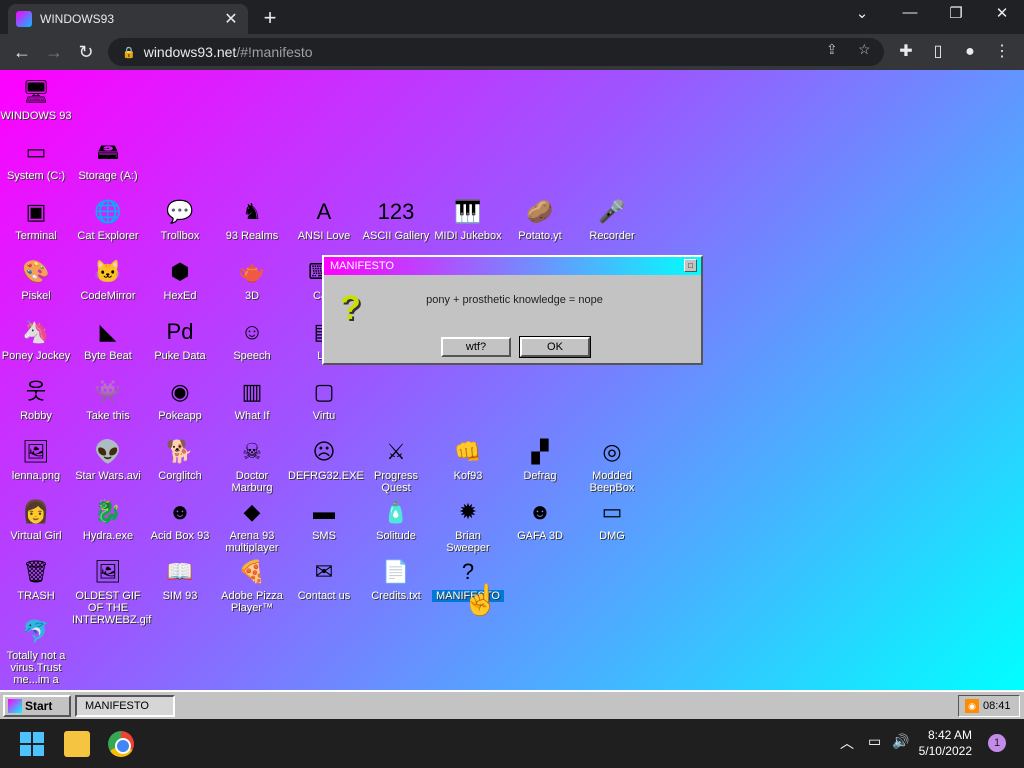 Image resolution: width=1024 pixels, height=768 pixels. I want to click on desktop-icon-adobe-pizza-player: 🍕 Adobe Pizza Player™, so click(252, 585).